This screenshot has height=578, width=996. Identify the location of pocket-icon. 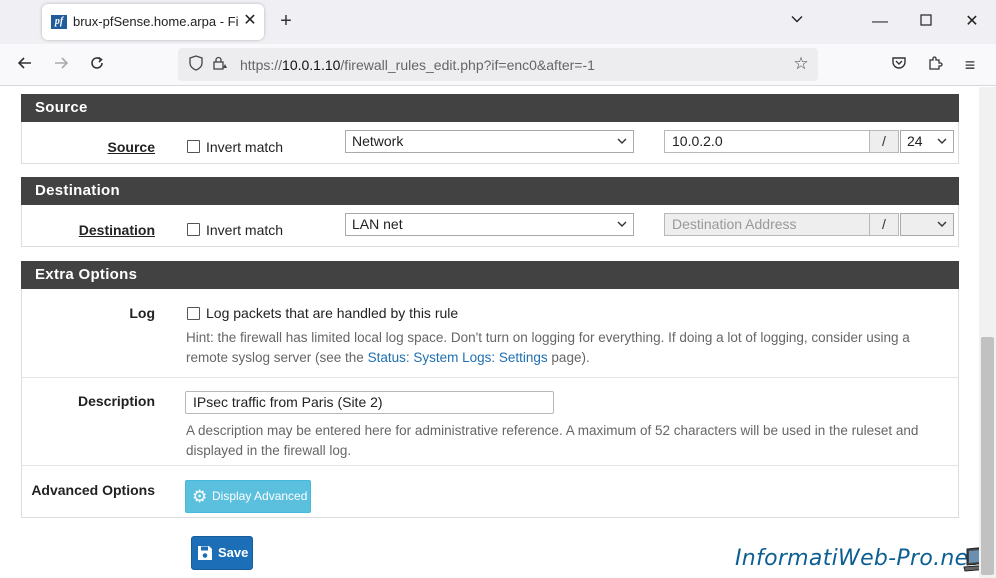
(899, 65).